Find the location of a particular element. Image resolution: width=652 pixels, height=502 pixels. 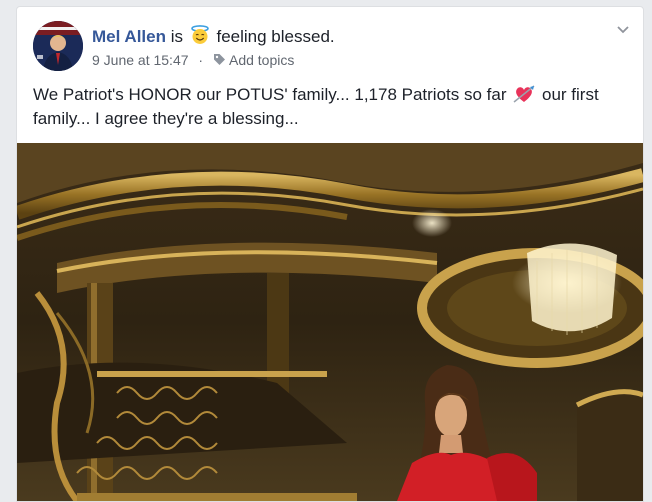

add-topics-link: Add topics is located at coordinates (253, 60).